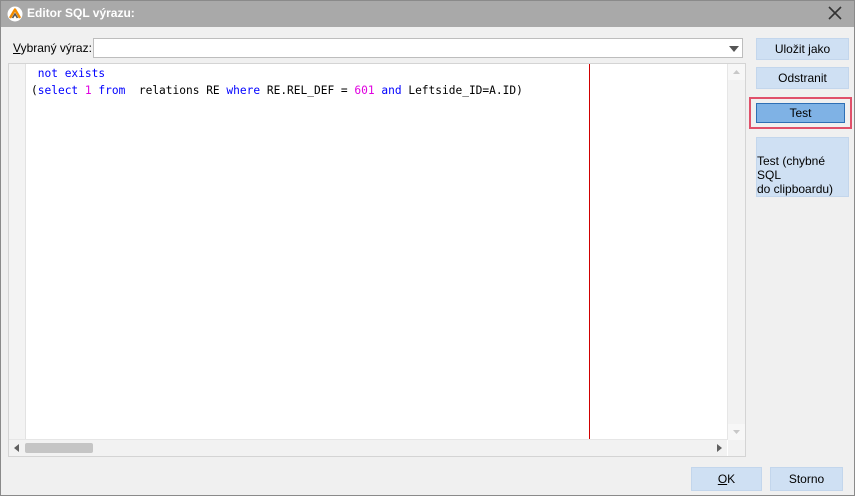 The image size is (855, 496). I want to click on window-title: Editor SQL výrazu:, so click(81, 13).